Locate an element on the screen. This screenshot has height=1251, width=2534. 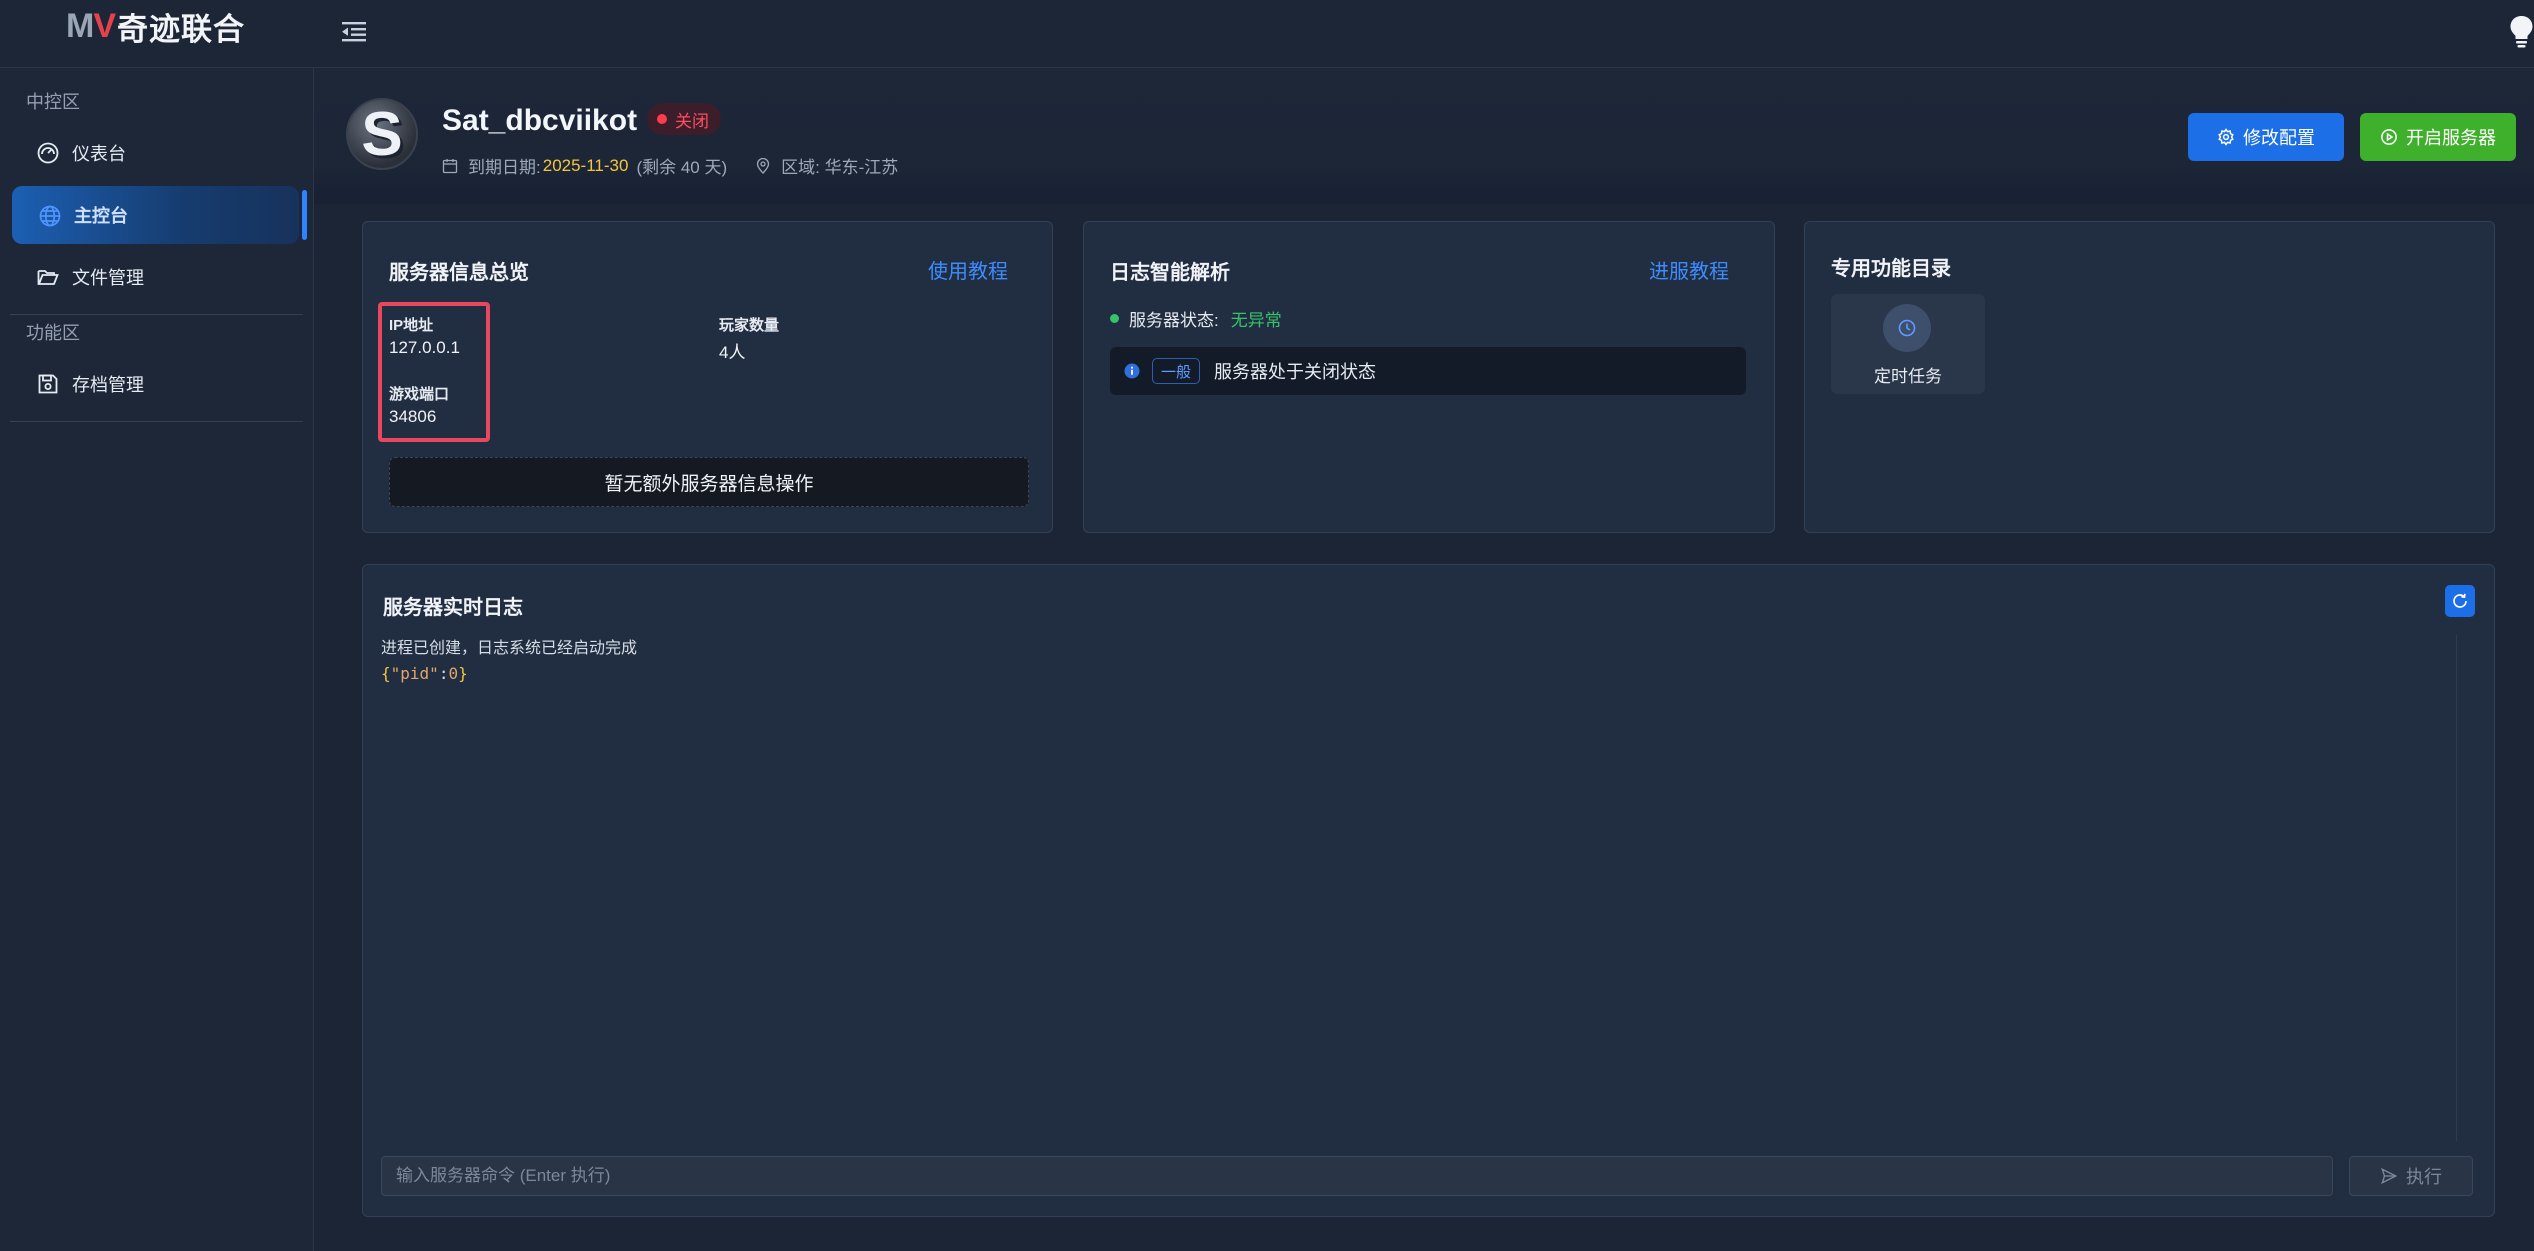
feature-label: 定时任务 is located at coordinates (1908, 376).